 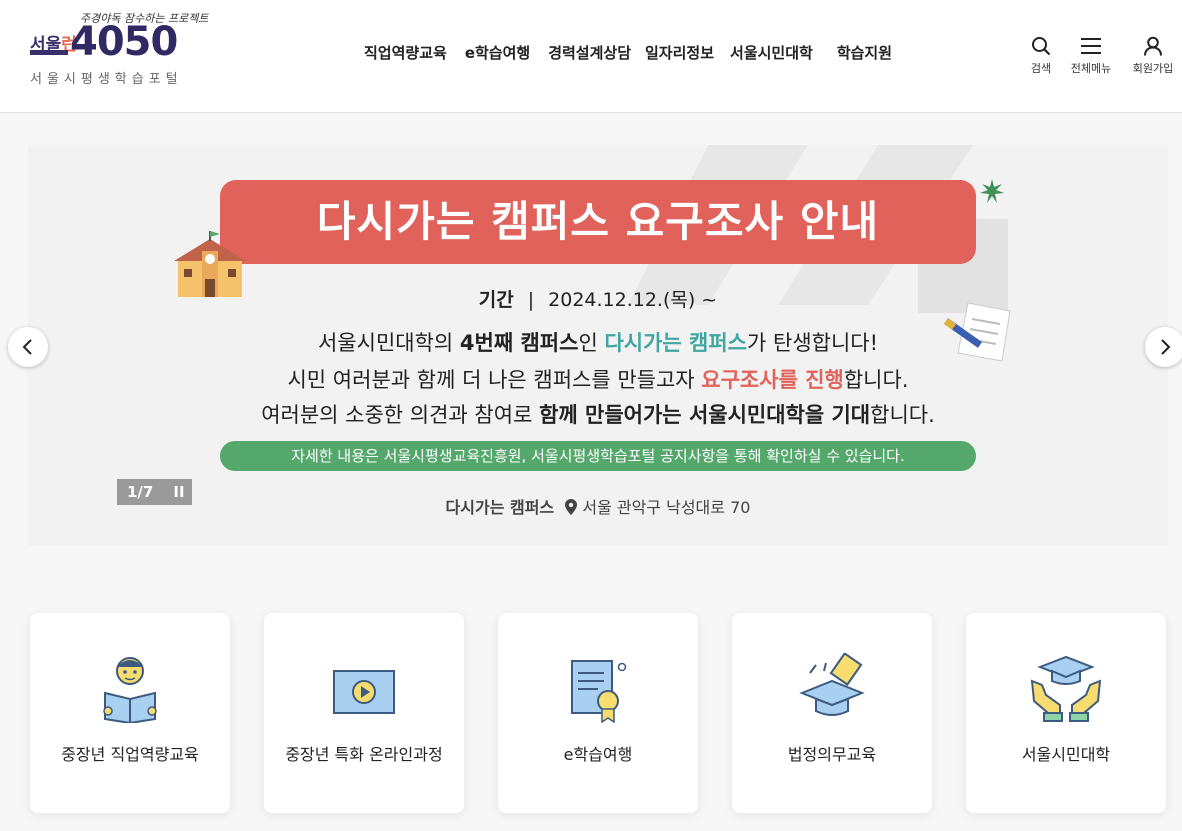 What do you see at coordinates (497, 52) in the screenshot?
I see `nav-item-e-learning-trip: e학습여행` at bounding box center [497, 52].